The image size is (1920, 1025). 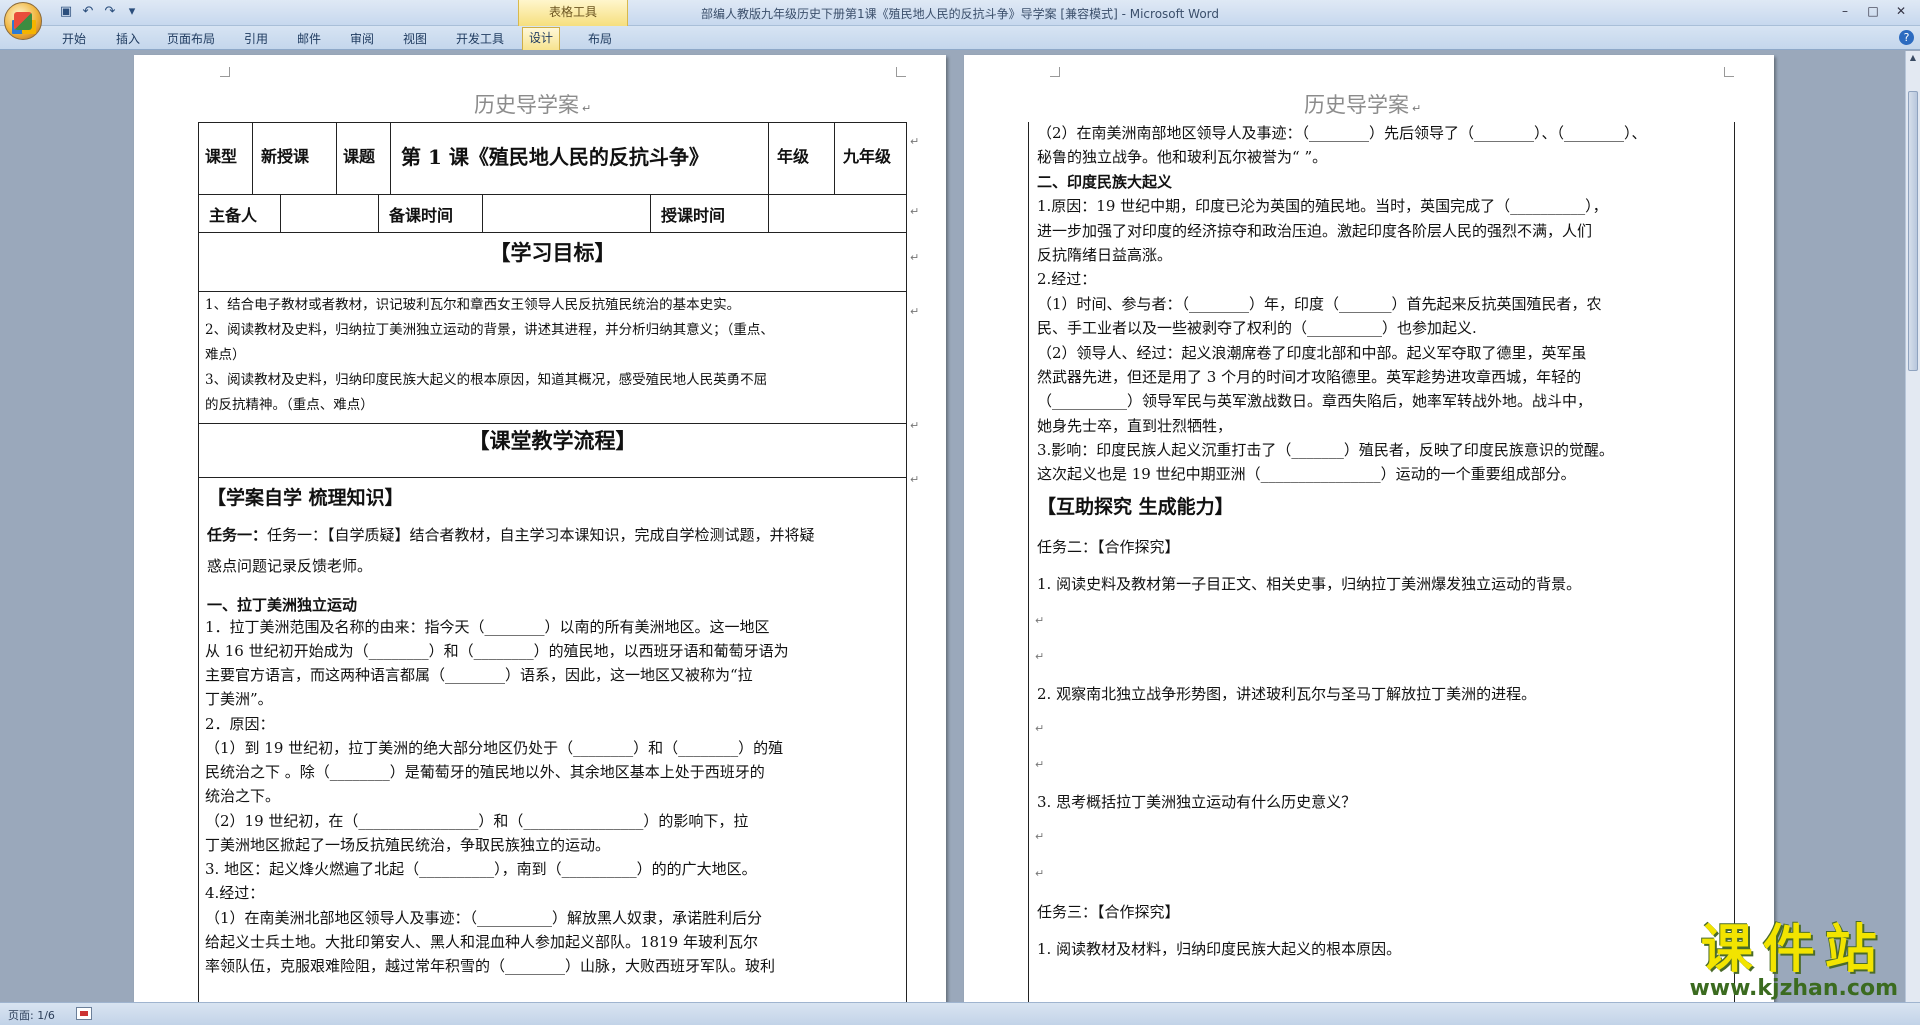 What do you see at coordinates (1901, 11) in the screenshot?
I see `close-button: ✕` at bounding box center [1901, 11].